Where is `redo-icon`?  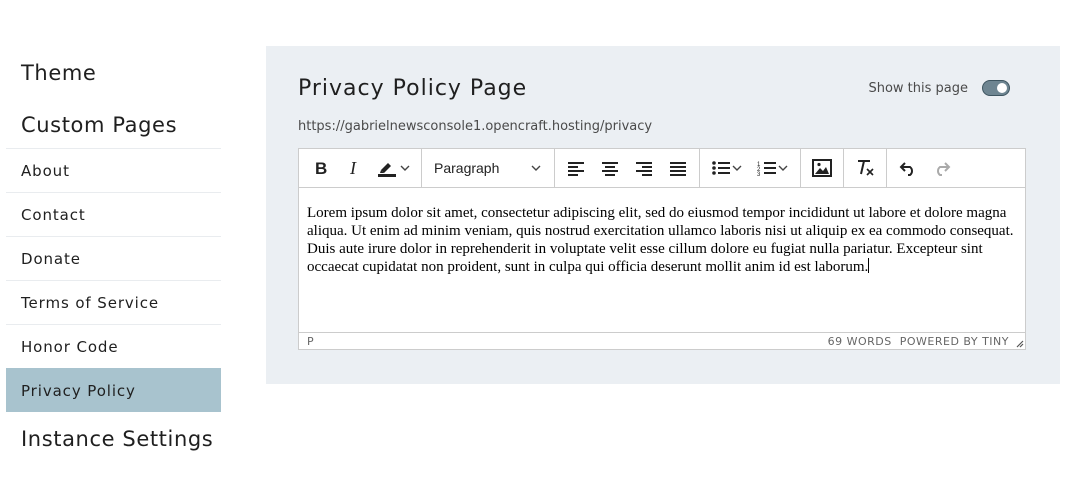
redo-icon is located at coordinates (944, 169).